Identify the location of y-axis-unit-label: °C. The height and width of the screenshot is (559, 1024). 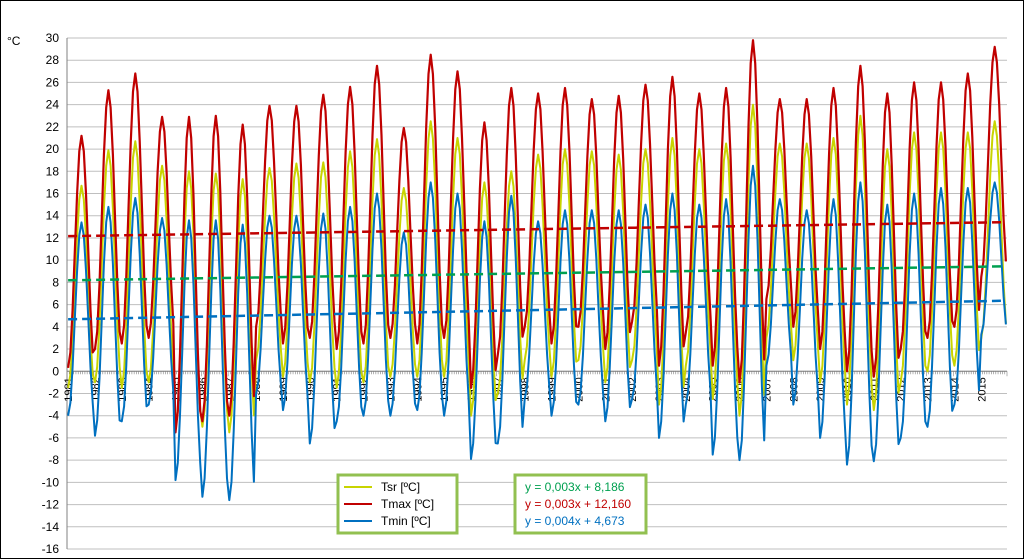
(14, 41).